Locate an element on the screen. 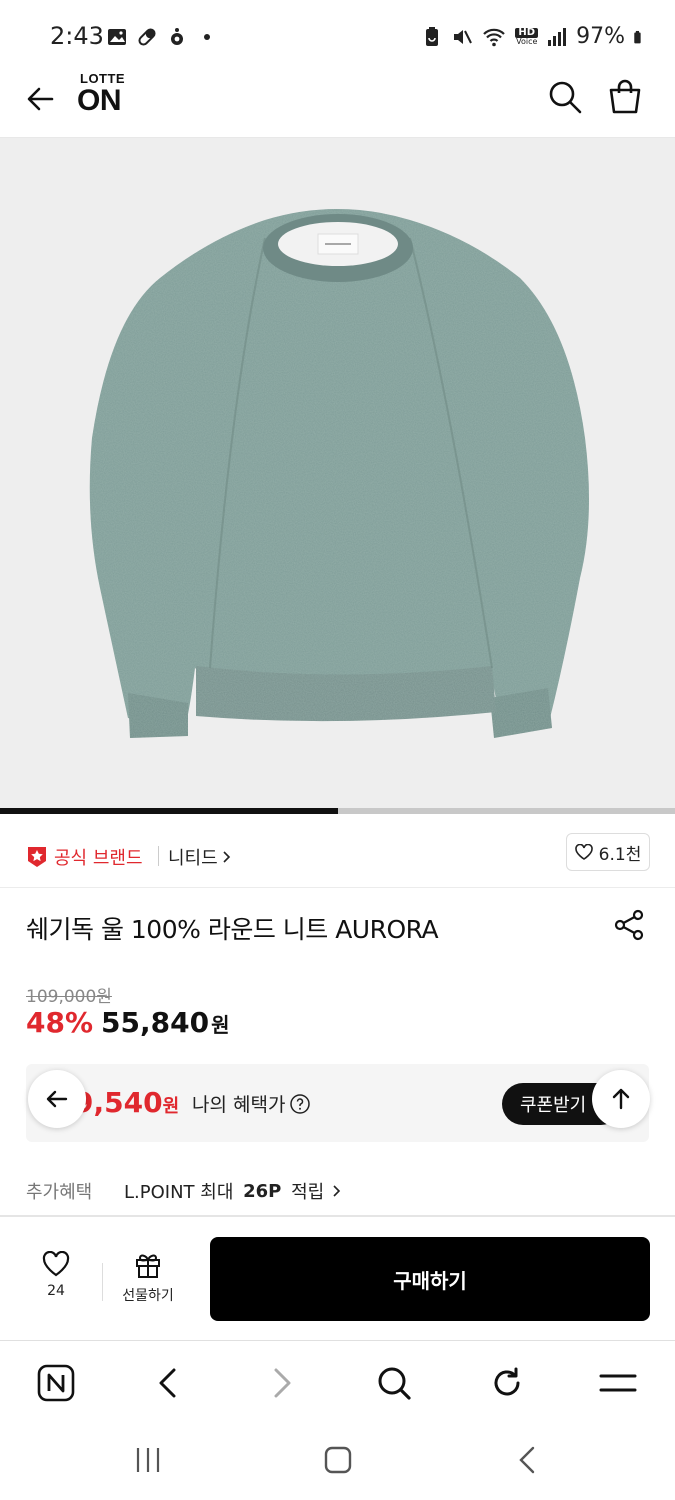 This screenshot has width=675, height=1500. benefit-price: 9,540원 is located at coordinates (127, 1102).